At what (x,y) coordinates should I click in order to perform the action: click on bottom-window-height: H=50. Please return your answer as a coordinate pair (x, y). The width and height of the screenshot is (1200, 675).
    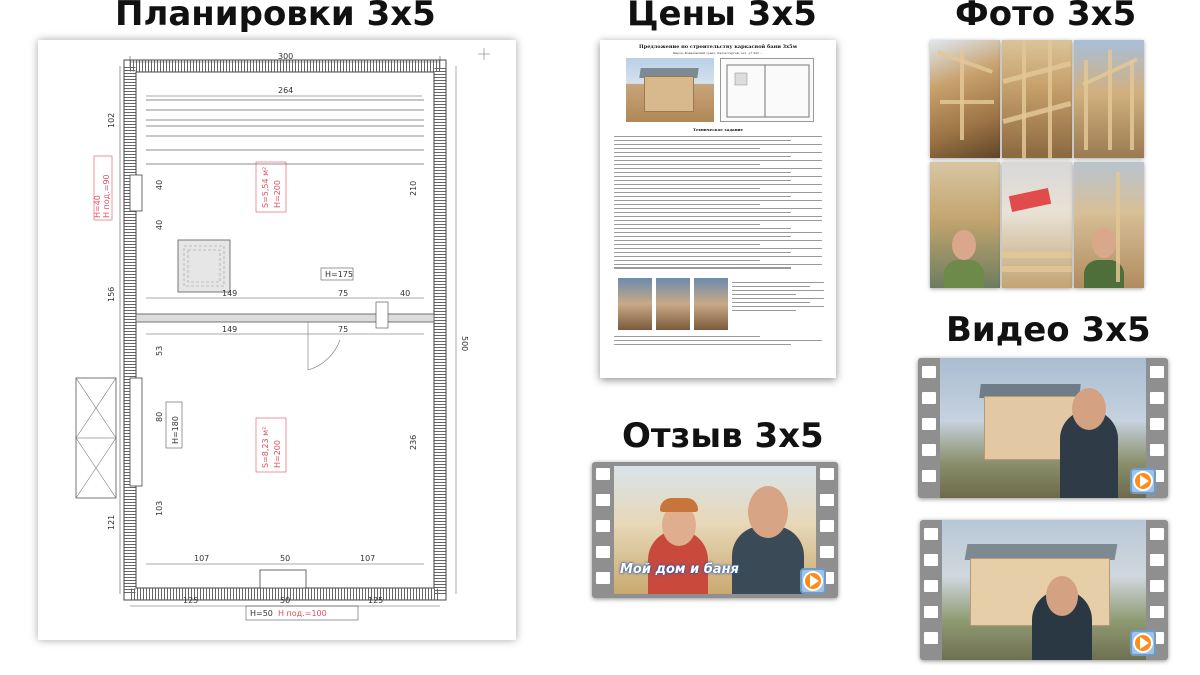
    Looking at the image, I should click on (261, 613).